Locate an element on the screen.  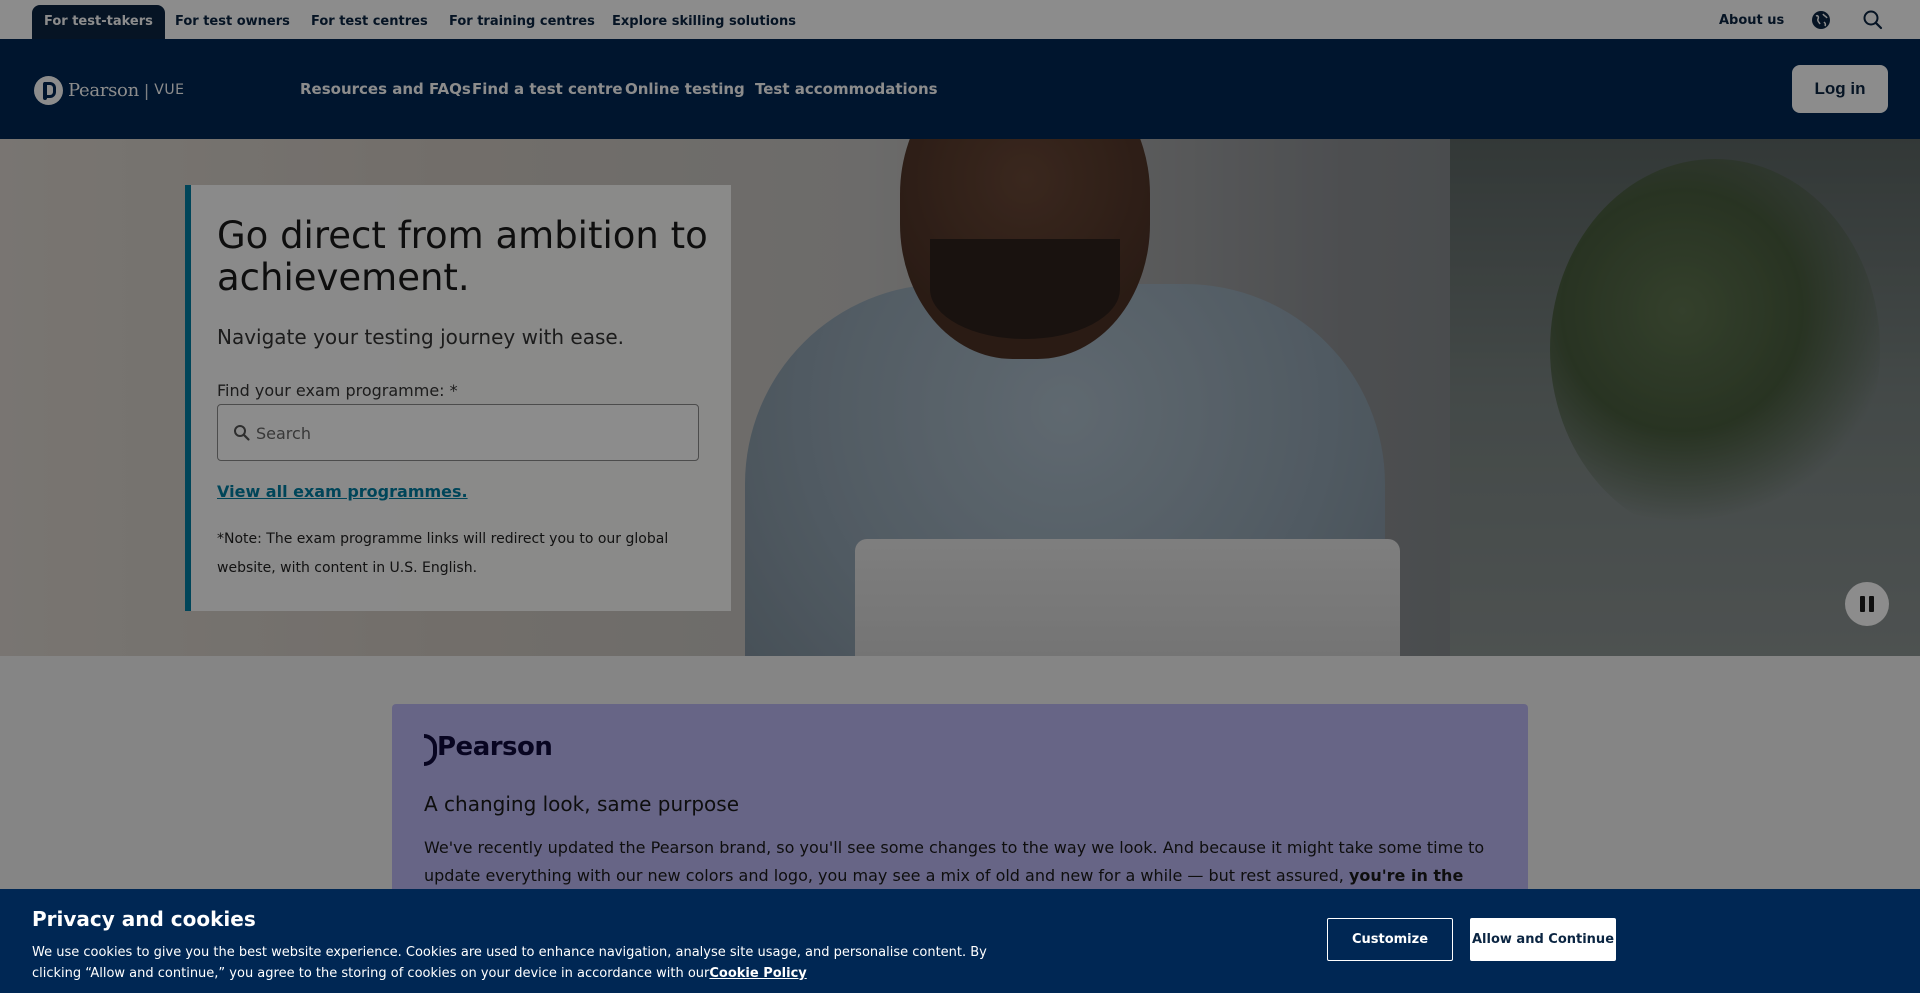
pearson-vue-logo: Pearson | VUE is located at coordinates (109, 90).